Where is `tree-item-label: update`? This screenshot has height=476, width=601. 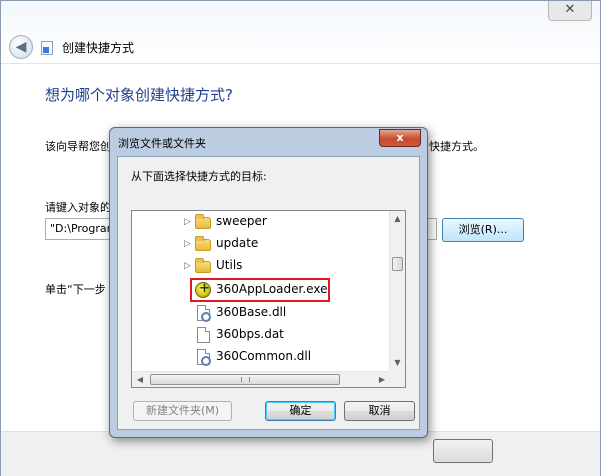
tree-item-label: update is located at coordinates (237, 243).